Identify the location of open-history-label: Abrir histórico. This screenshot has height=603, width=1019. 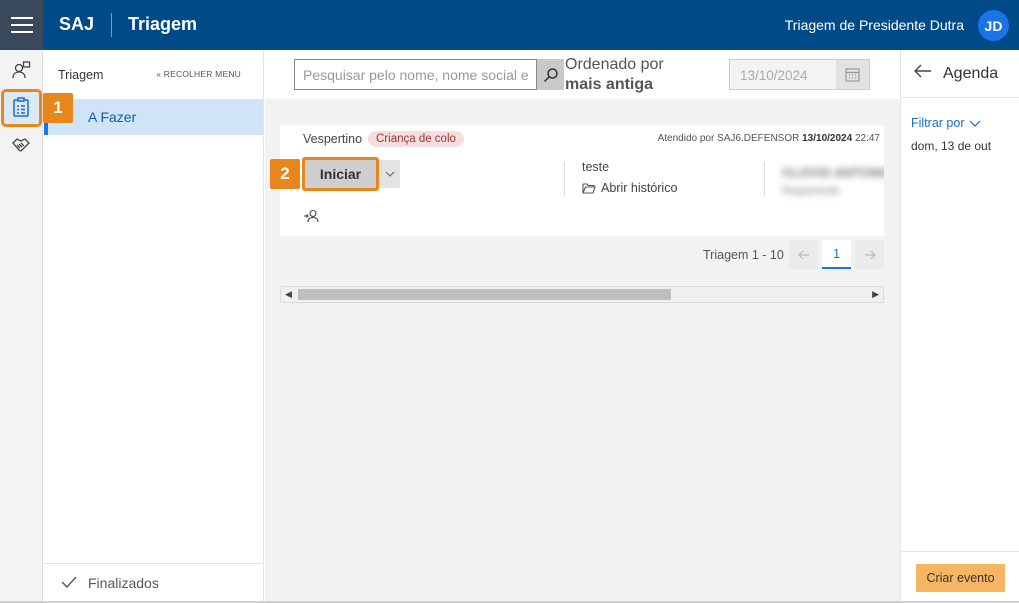
(639, 188).